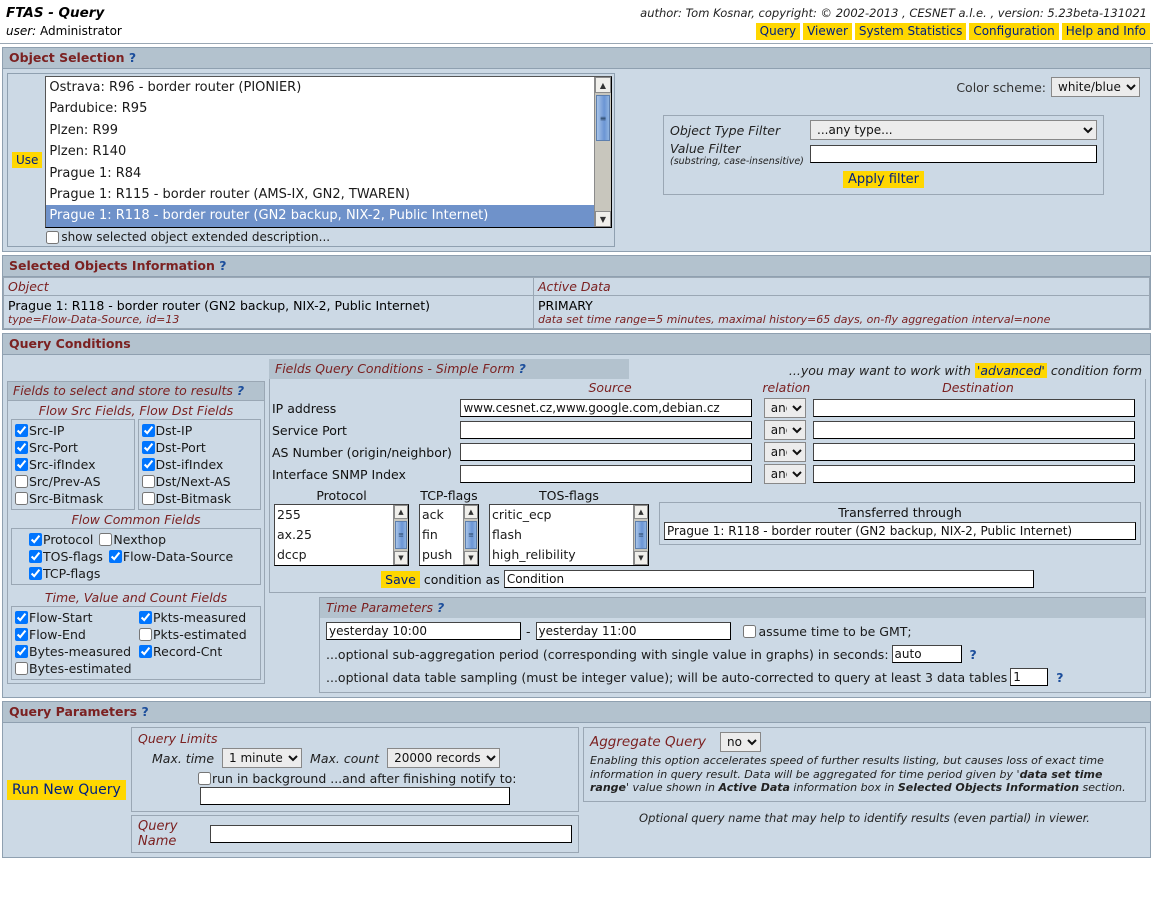 The height and width of the screenshot is (904, 1153). Describe the element at coordinates (827, 631) in the screenshot. I see `gmt-row: assume time to be GMT;` at that location.